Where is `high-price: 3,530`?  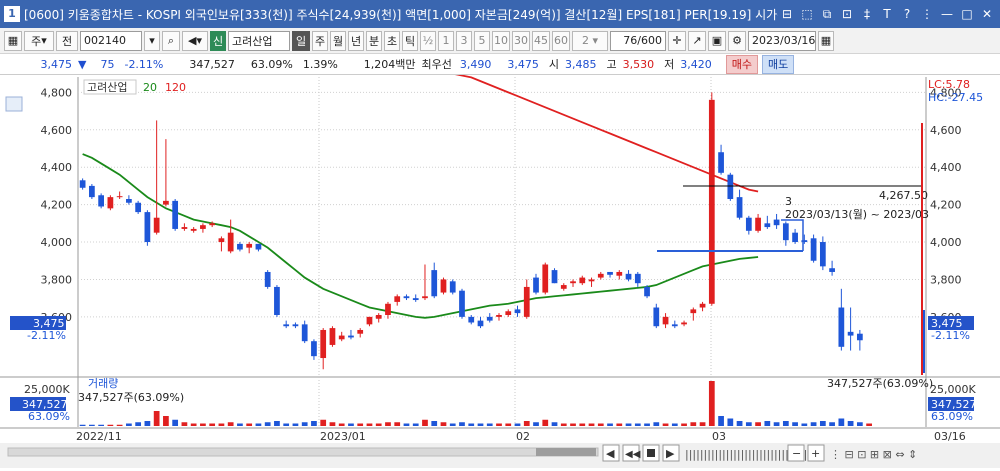 high-price: 3,530 is located at coordinates (638, 64).